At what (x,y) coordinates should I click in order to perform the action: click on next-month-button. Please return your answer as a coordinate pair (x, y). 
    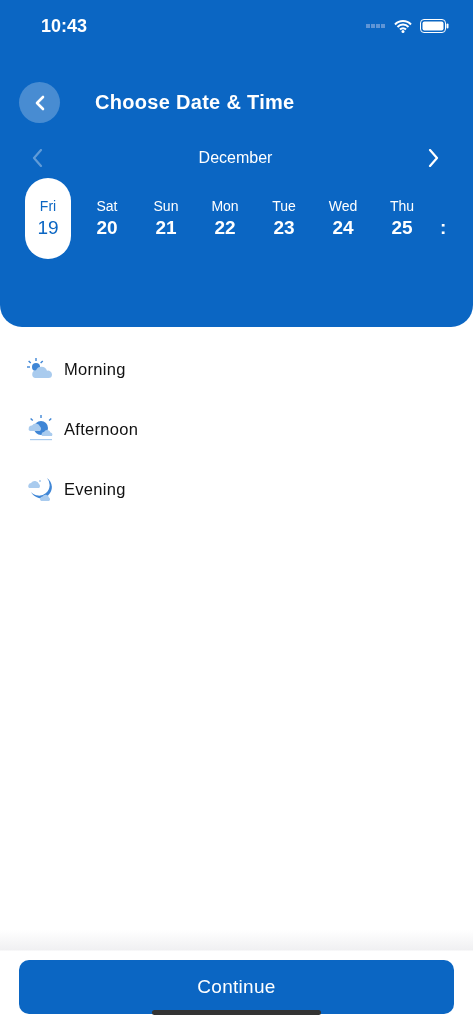
    Looking at the image, I should click on (433, 158).